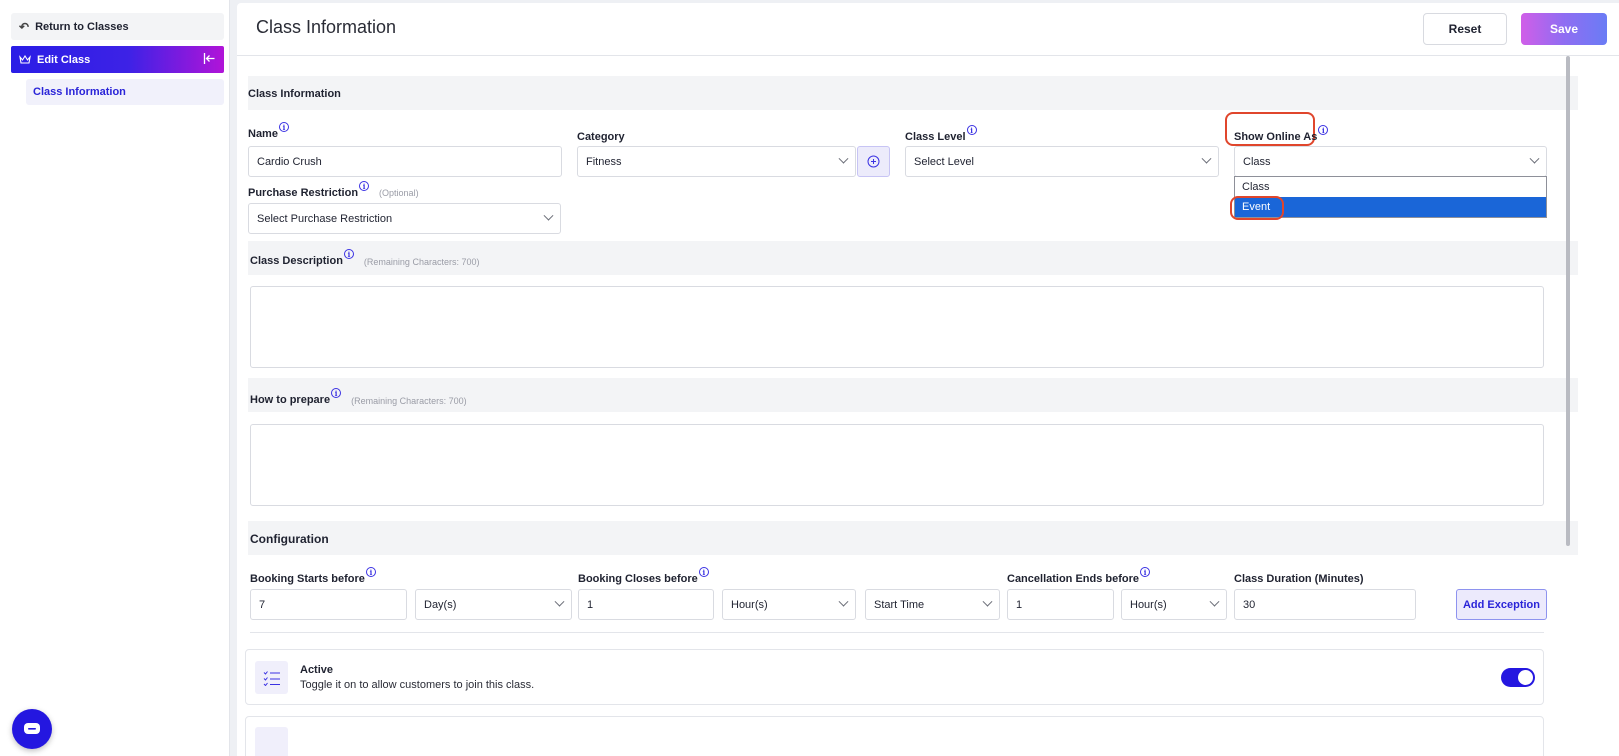  What do you see at coordinates (1174, 604) in the screenshot?
I see `cancellation-ends-unit-select: Hour(s)` at bounding box center [1174, 604].